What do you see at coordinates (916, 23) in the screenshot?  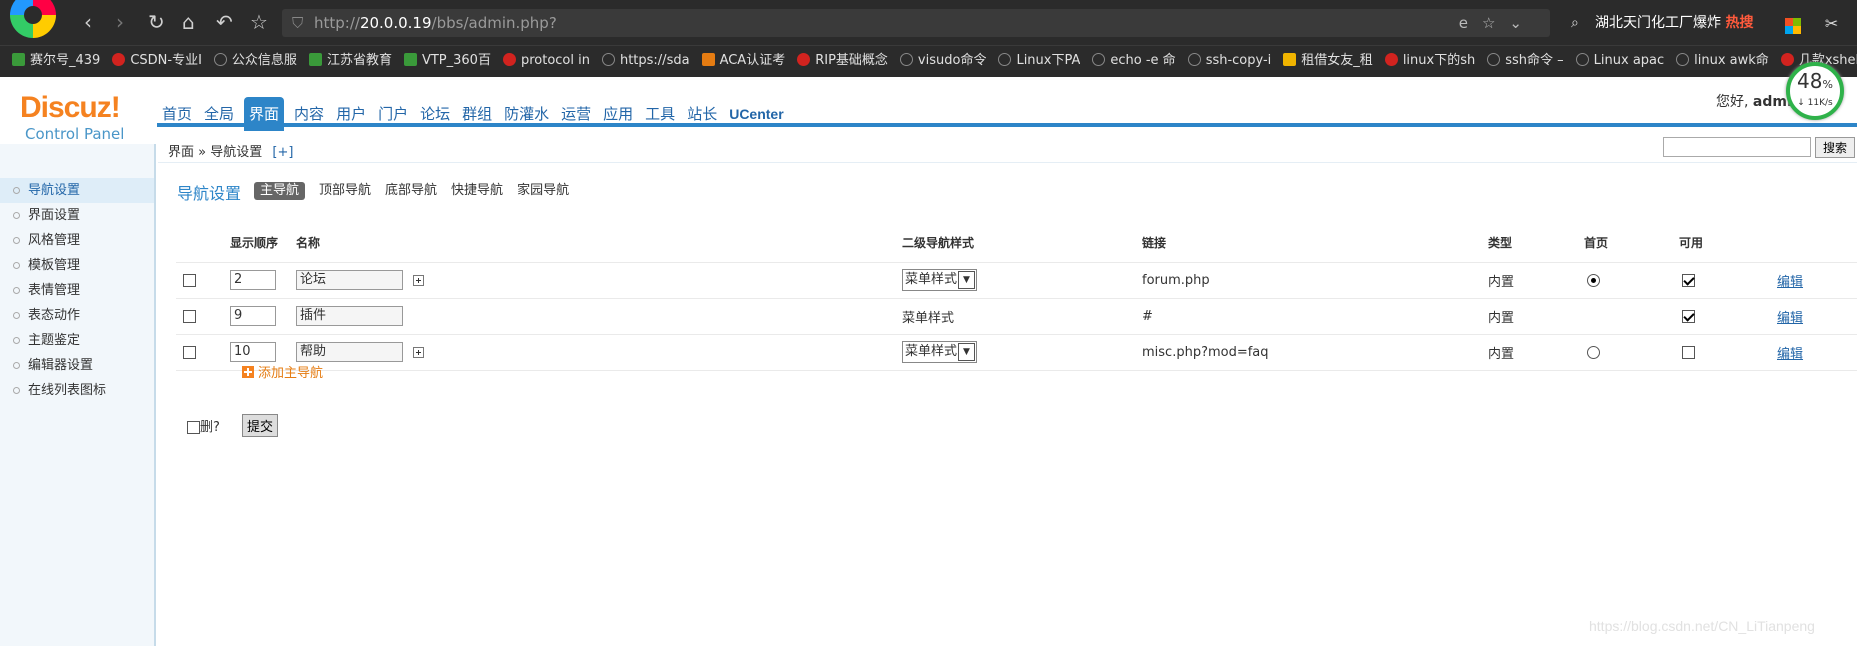 I see `address-bar: ⛉ http://20.0.0.19/bbs/admin.php? e☆⌄` at bounding box center [916, 23].